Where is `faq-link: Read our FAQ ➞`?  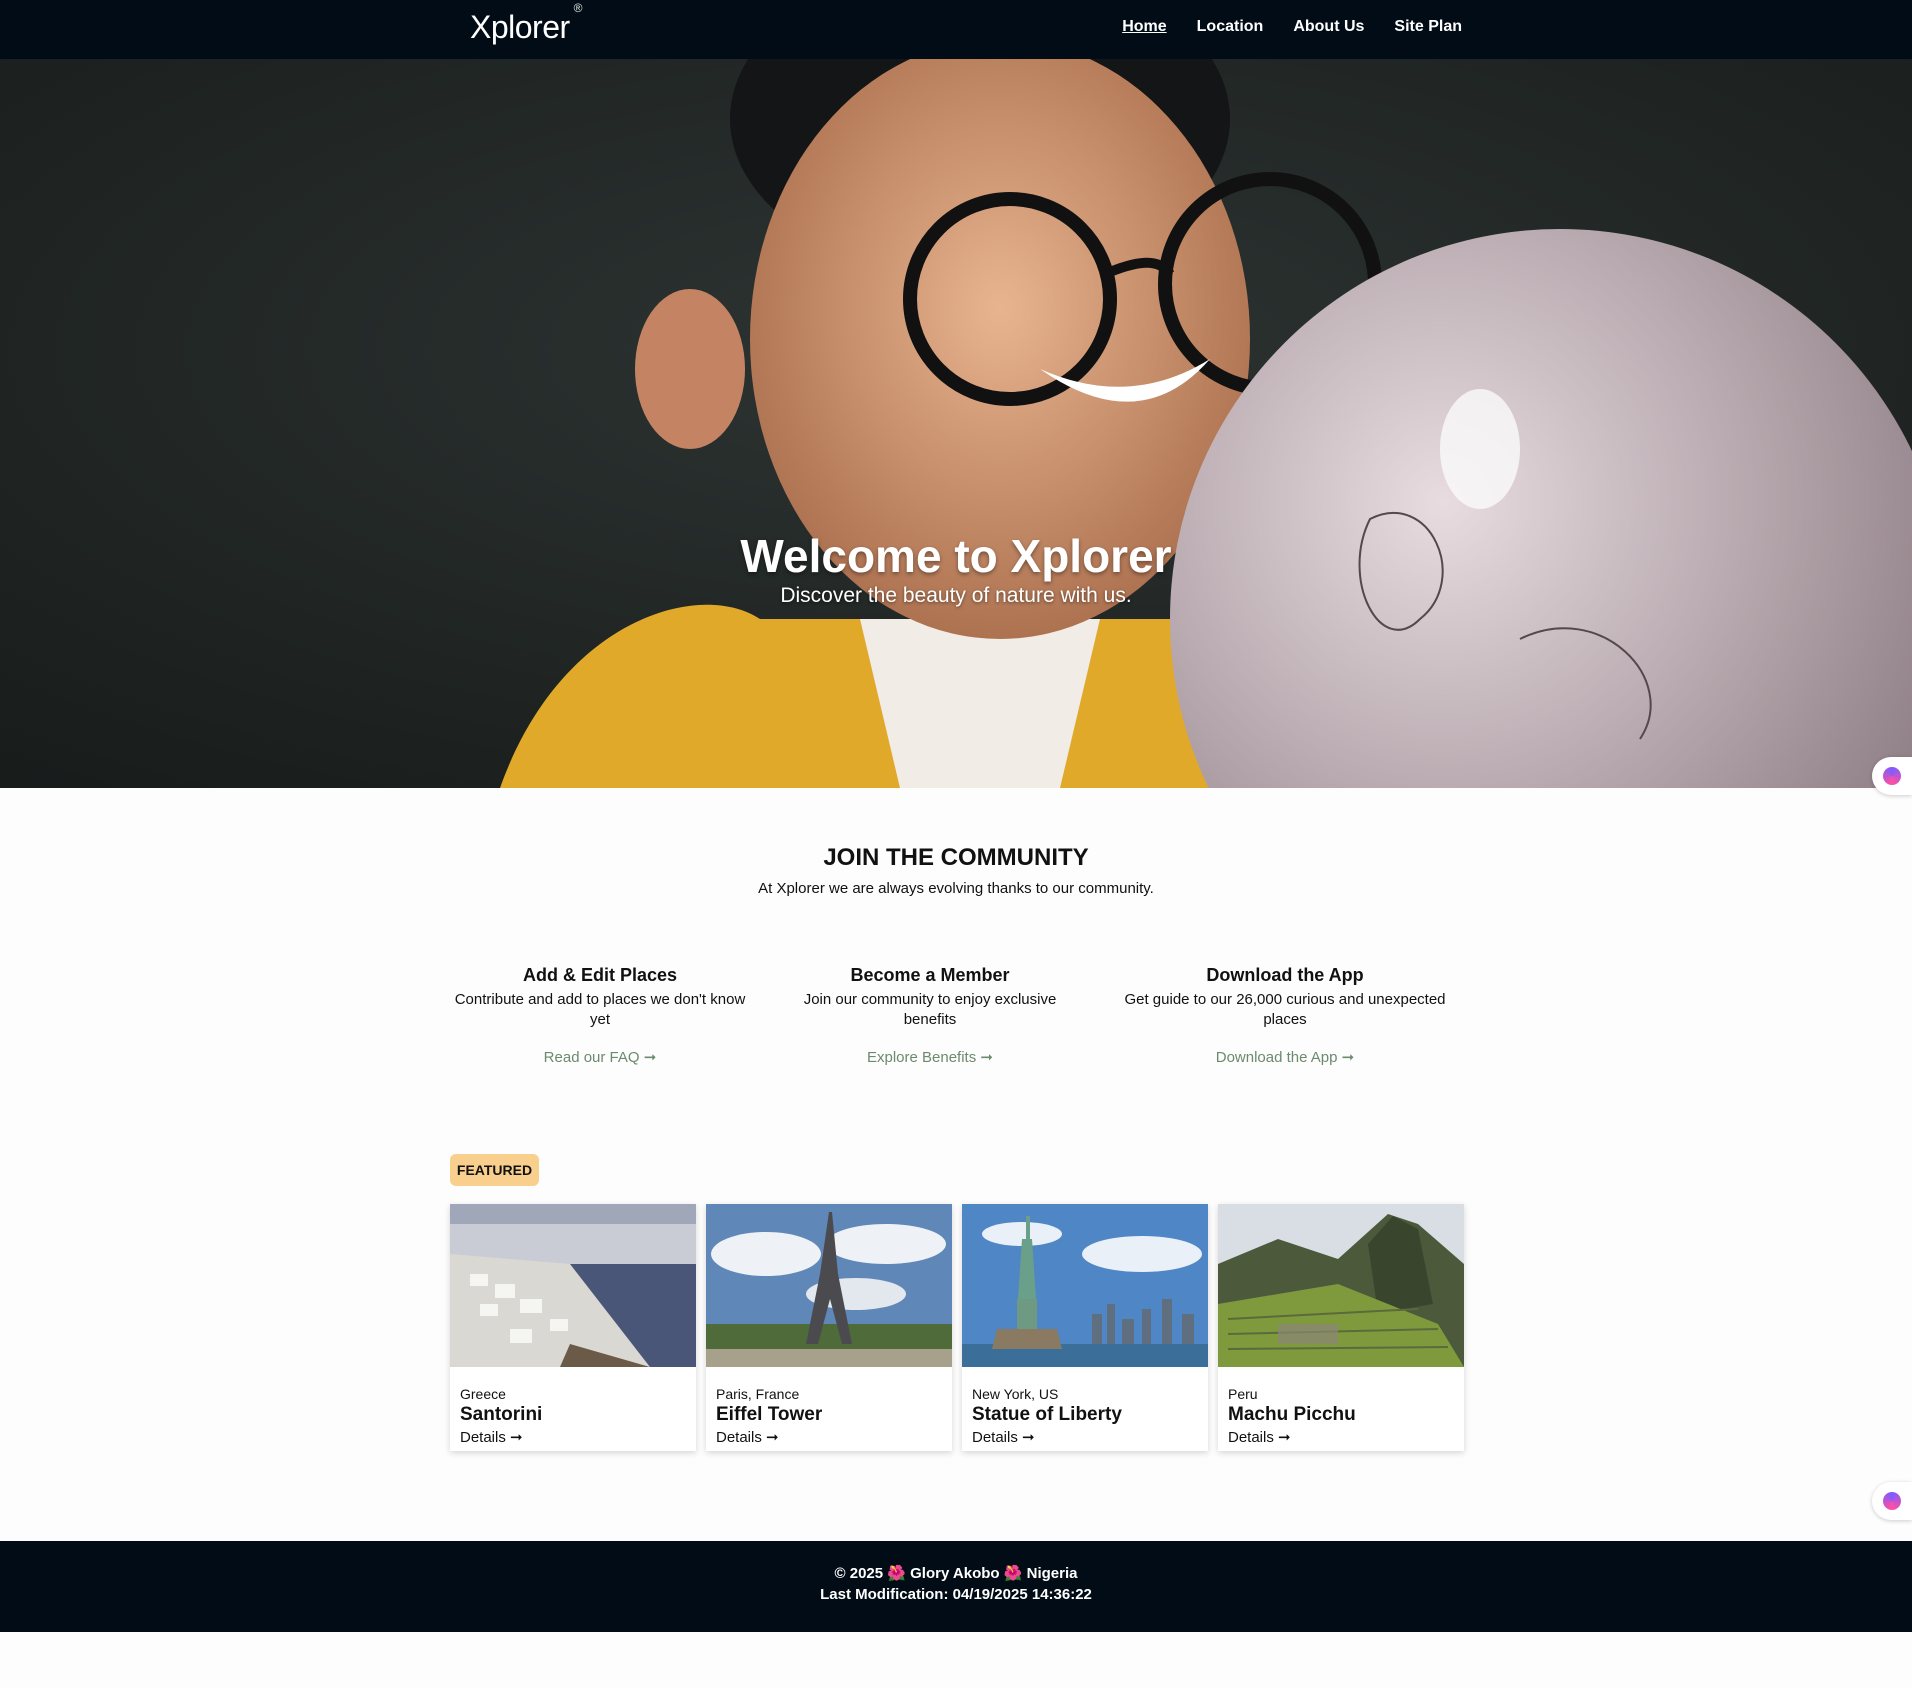
faq-link: Read our FAQ ➞ is located at coordinates (600, 1057).